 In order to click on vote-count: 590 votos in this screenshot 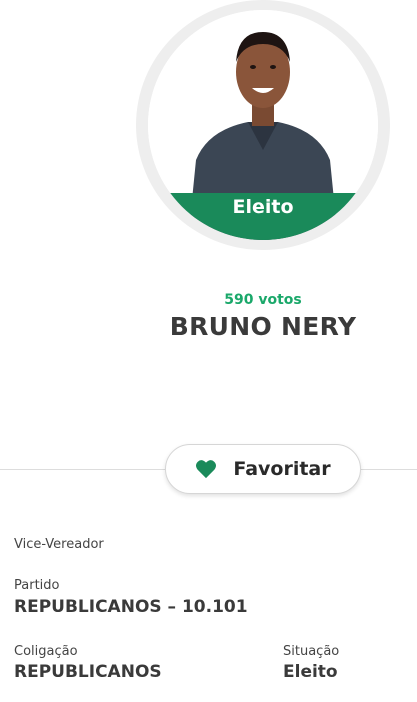, I will do `click(263, 300)`.